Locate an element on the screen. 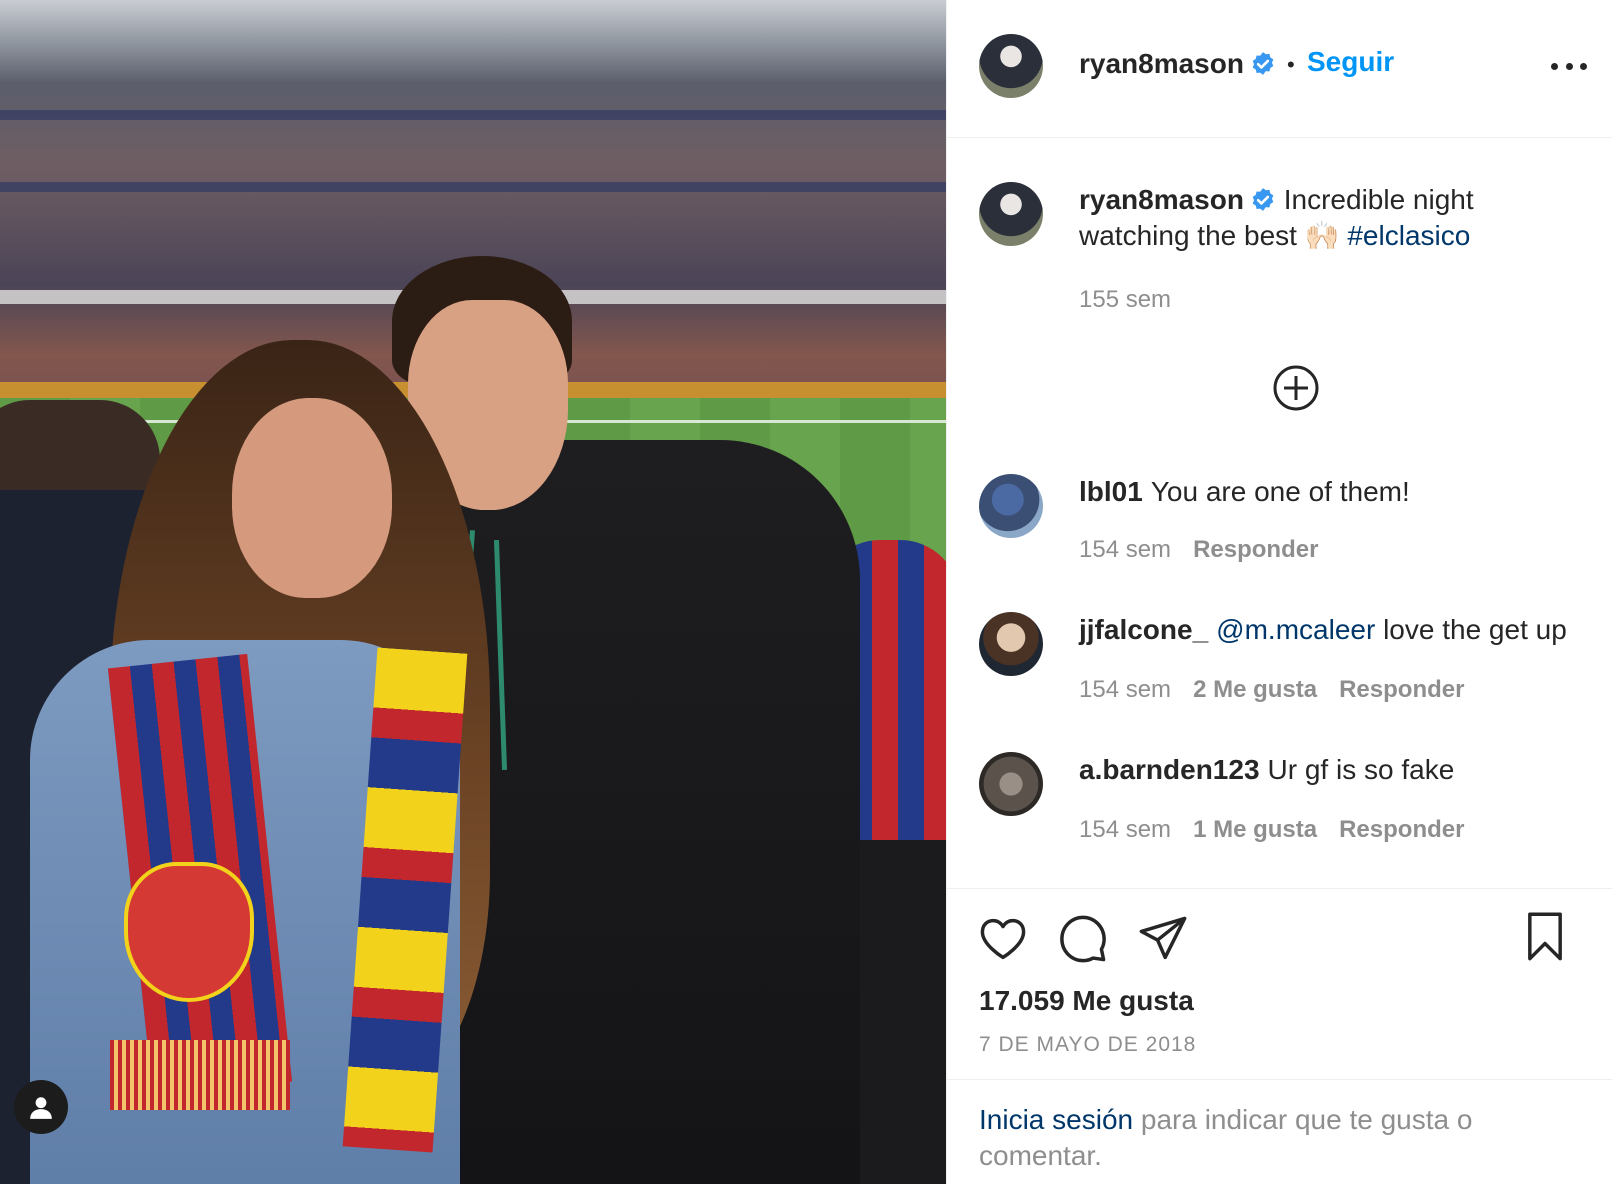 The width and height of the screenshot is (1612, 1184). follow-button: Seguir is located at coordinates (1350, 62).